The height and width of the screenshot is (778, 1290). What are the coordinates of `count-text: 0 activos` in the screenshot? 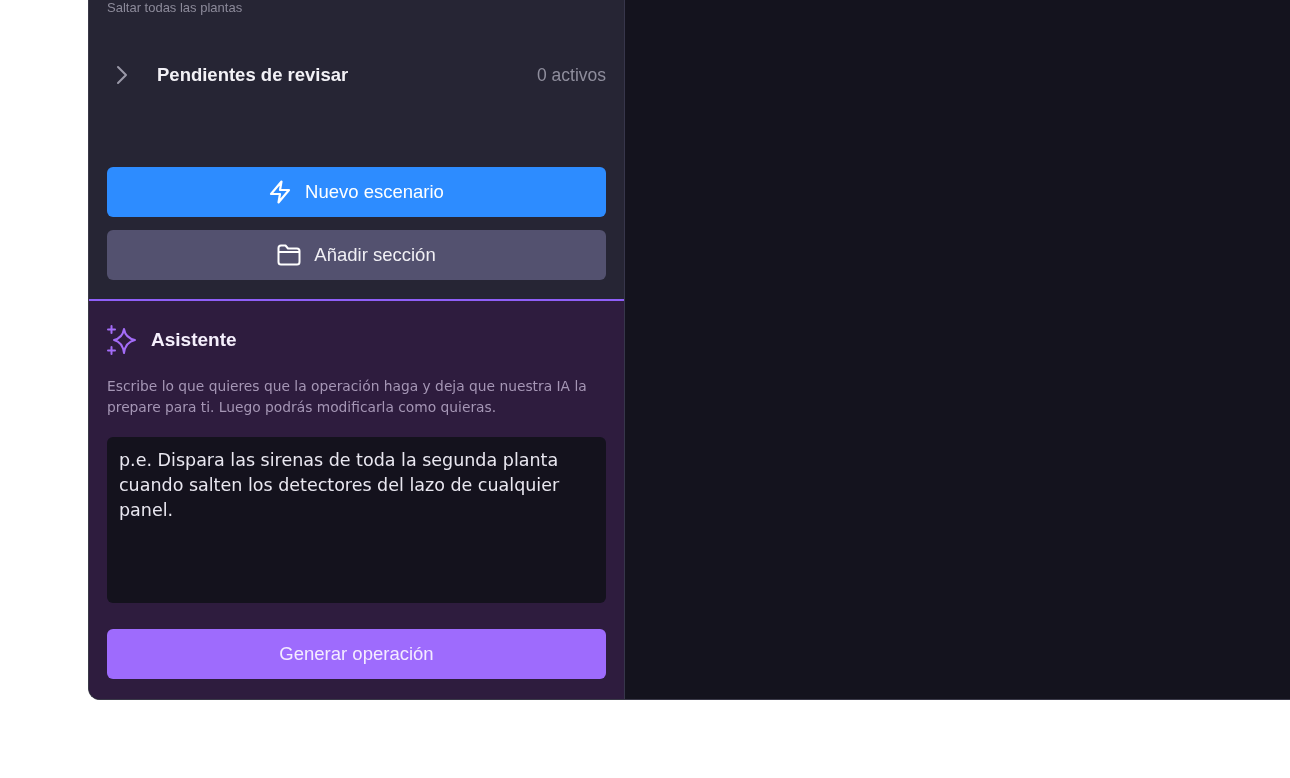 It's located at (571, 75).